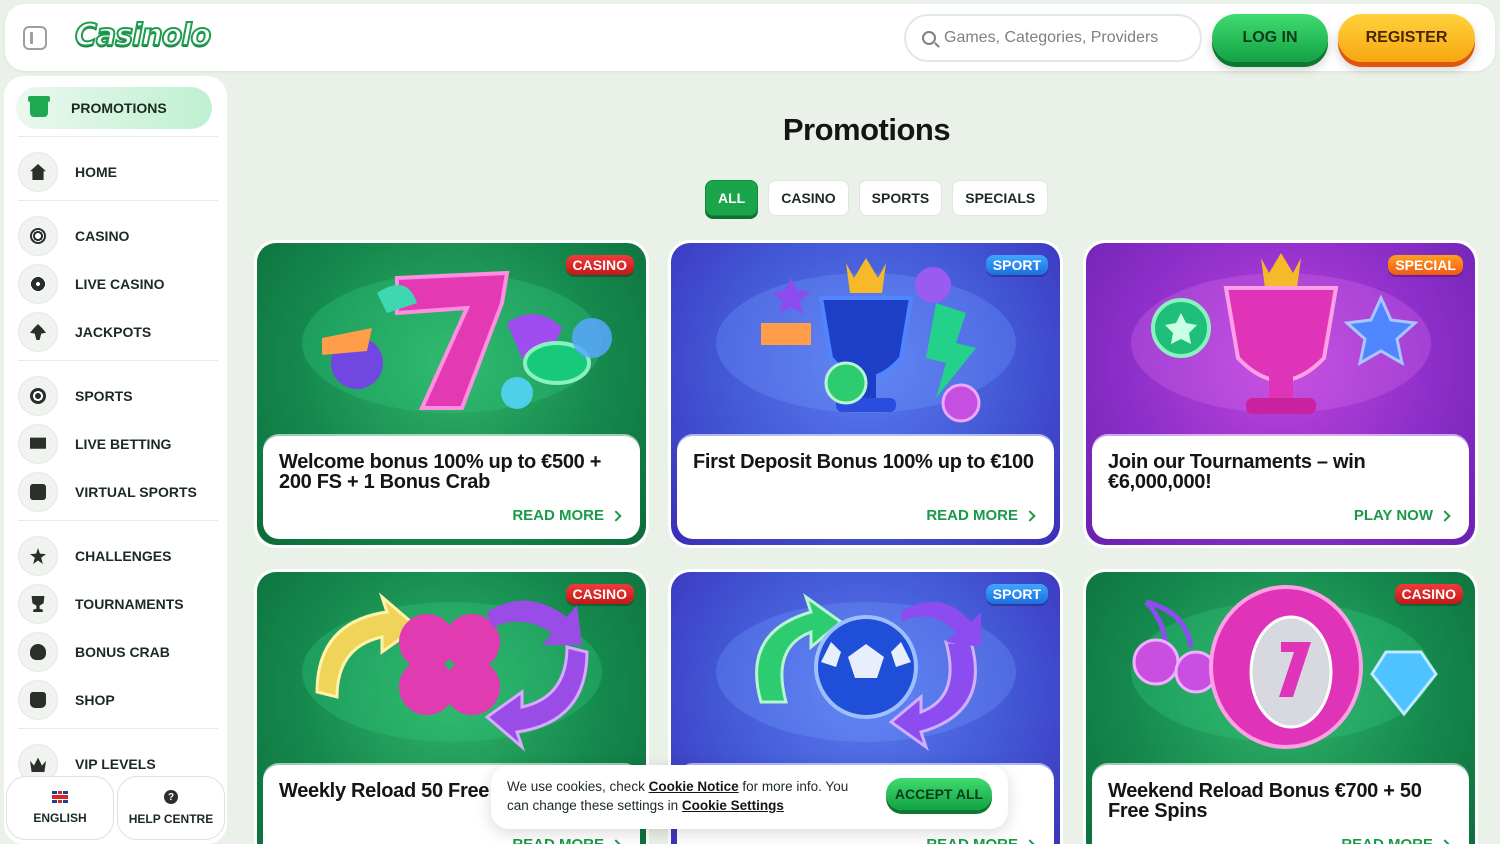  Describe the element at coordinates (60, 797) in the screenshot. I see `uk-flag-icon` at that location.